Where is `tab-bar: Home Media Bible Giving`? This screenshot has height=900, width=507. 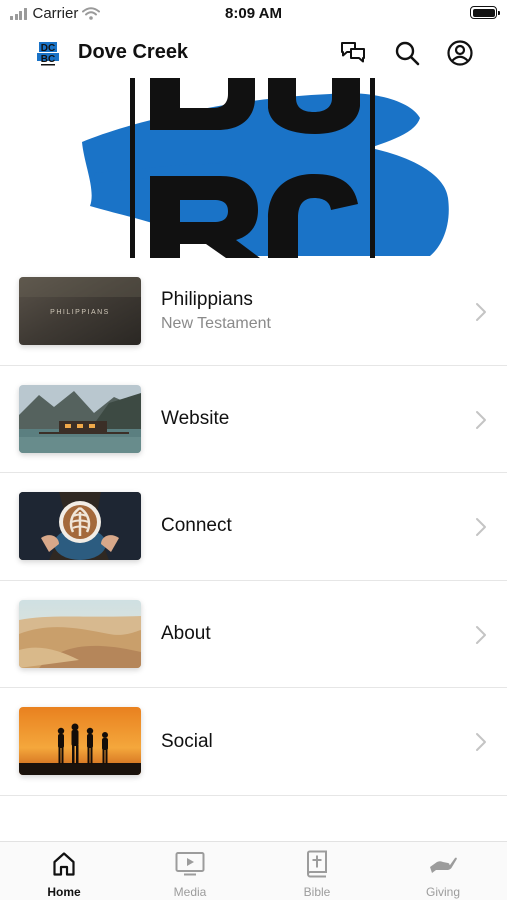
tab-bar: Home Media Bible Giving is located at coordinates (253, 870).